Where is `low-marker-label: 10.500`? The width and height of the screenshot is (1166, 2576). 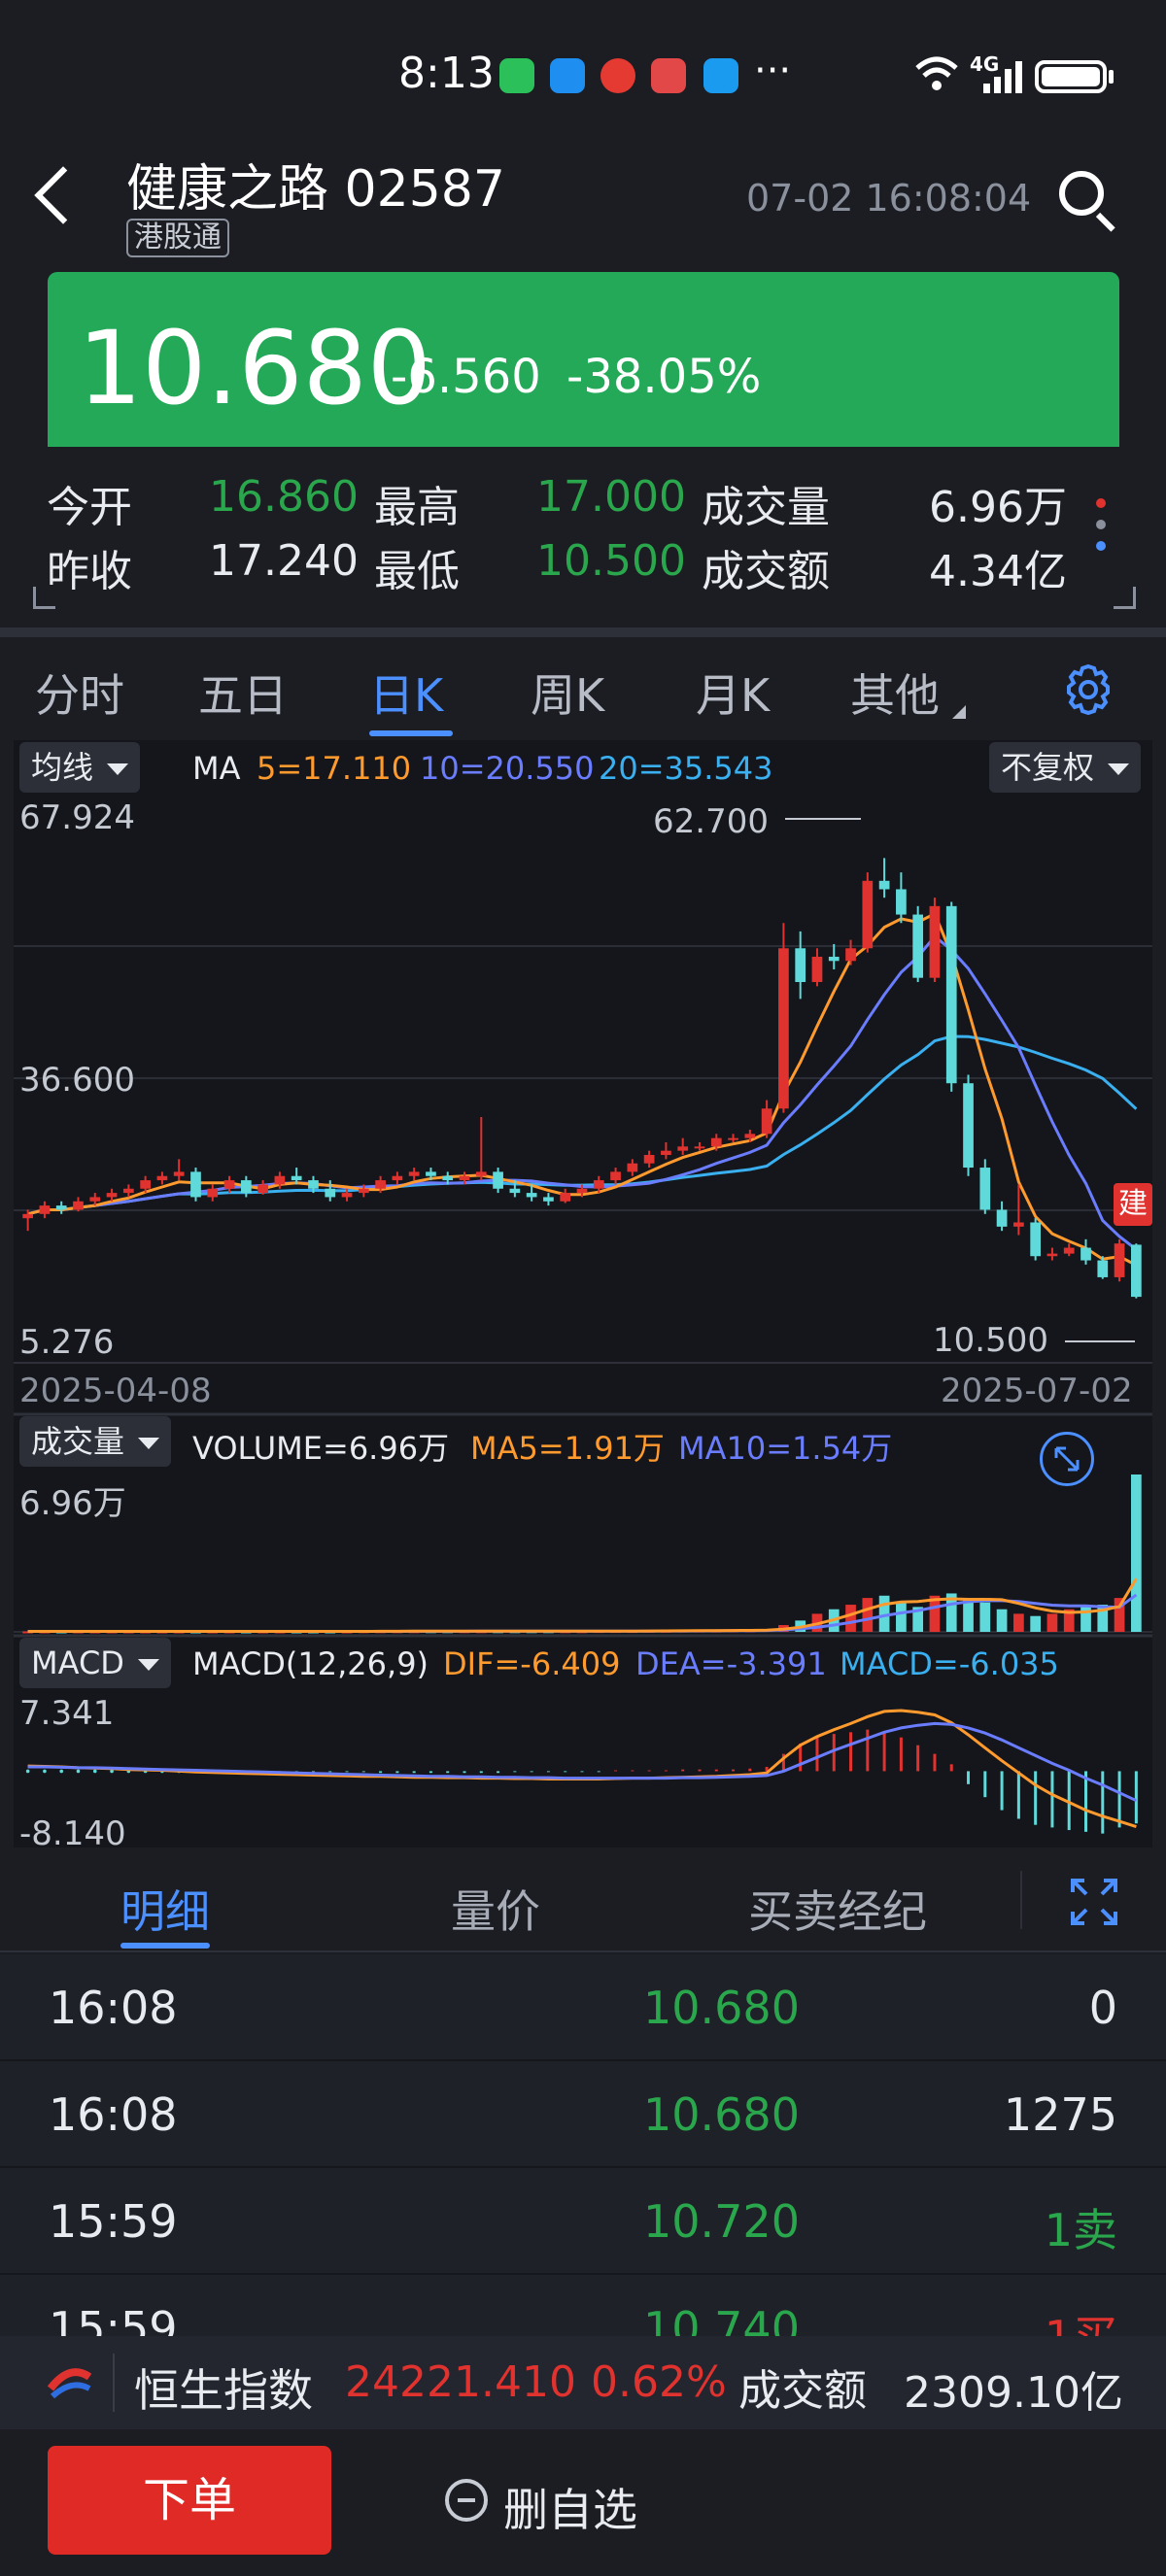 low-marker-label: 10.500 is located at coordinates (990, 1340).